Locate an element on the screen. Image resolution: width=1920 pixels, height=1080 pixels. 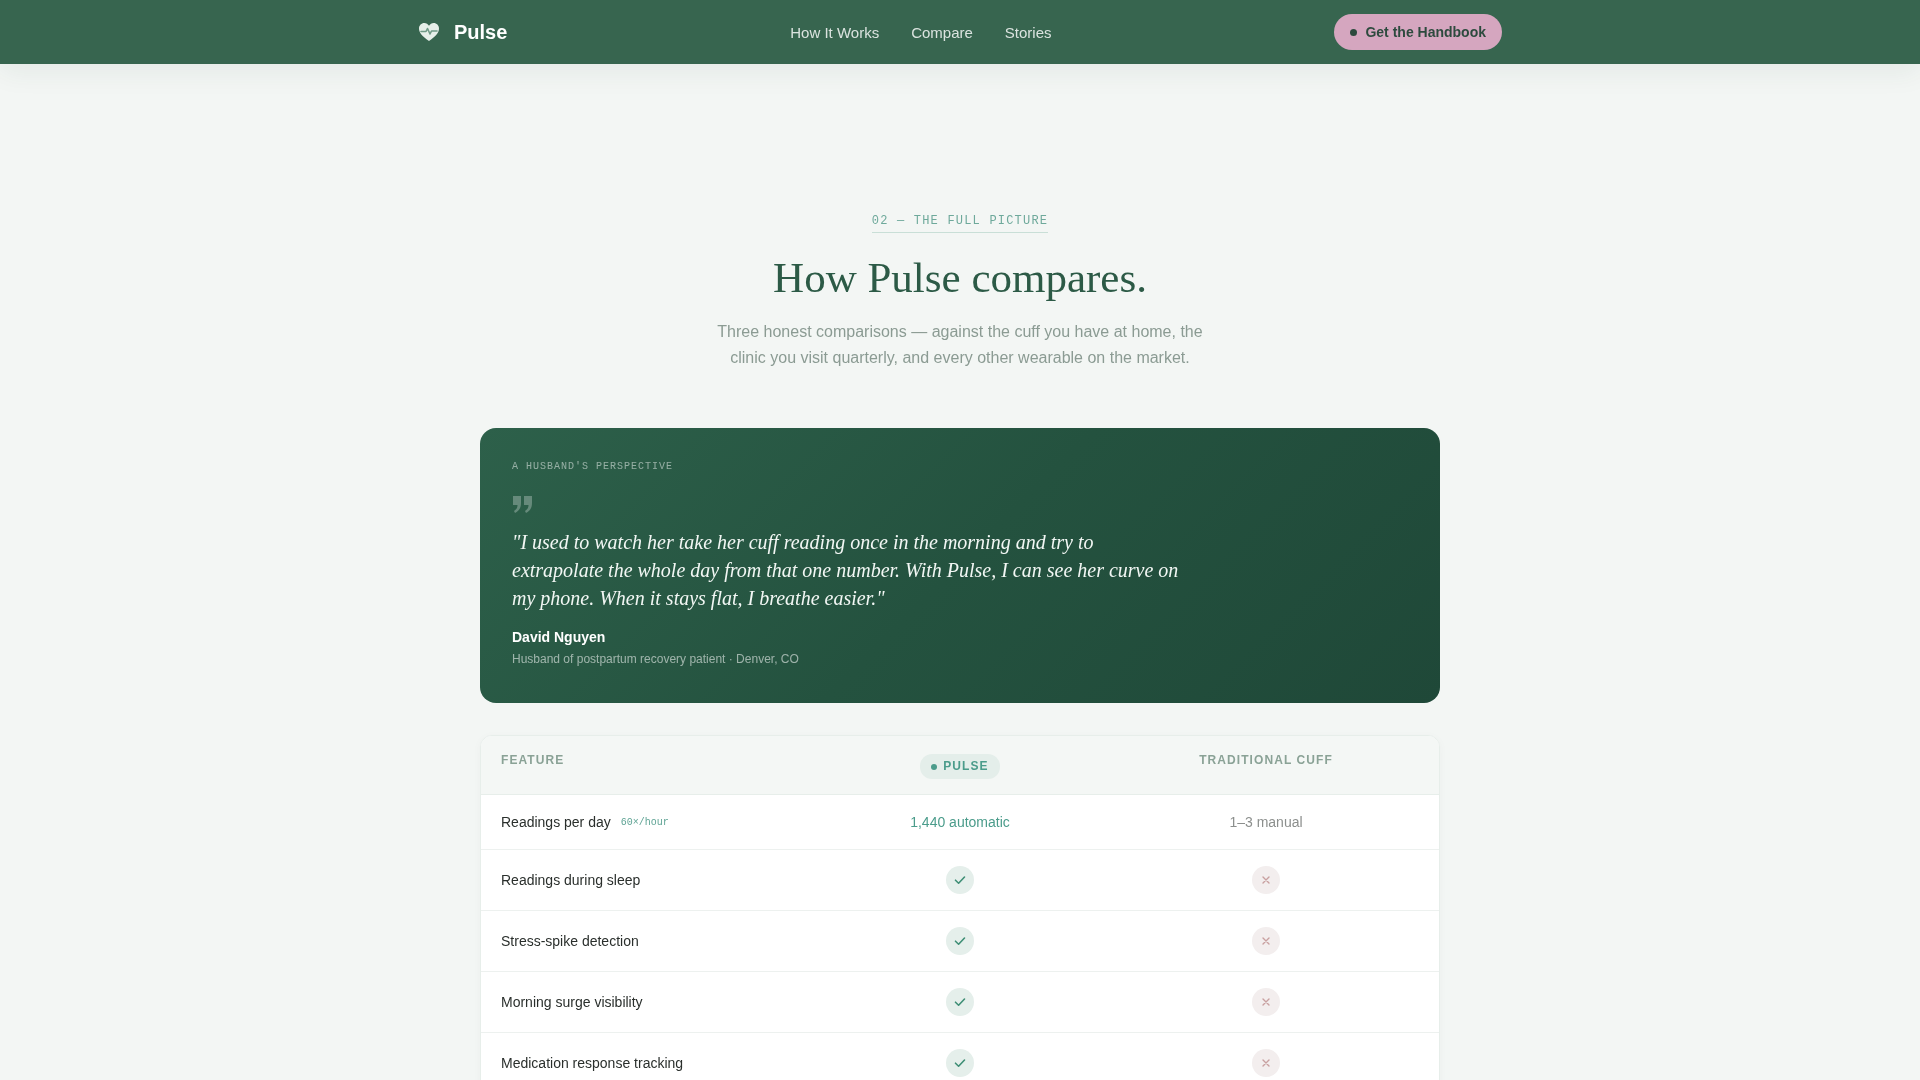
section-intro: Three honest comparisons — against the cuff you have at home, the clinic you visit quarterly, and every other wearable on the market. is located at coordinates (960, 345).